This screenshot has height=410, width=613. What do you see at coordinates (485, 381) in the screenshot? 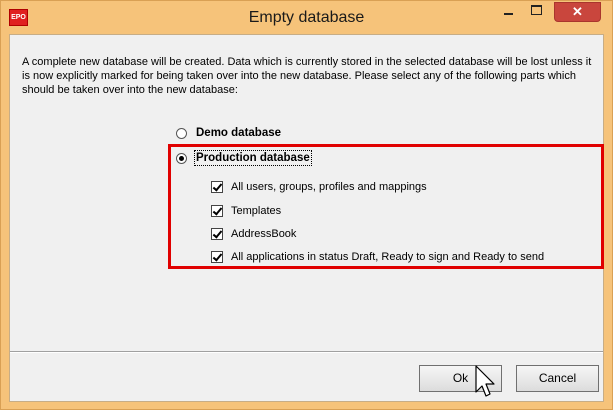
I see `mouse-pointer-icon` at bounding box center [485, 381].